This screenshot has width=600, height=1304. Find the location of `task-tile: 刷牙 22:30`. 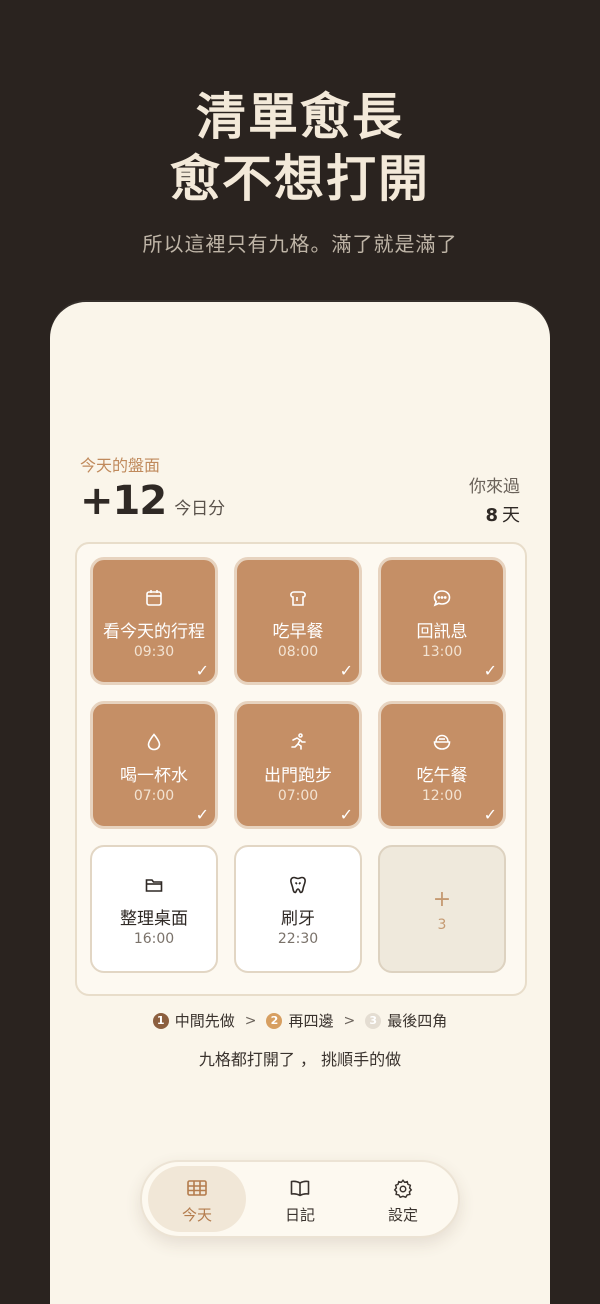

task-tile: 刷牙 22:30 is located at coordinates (298, 909).